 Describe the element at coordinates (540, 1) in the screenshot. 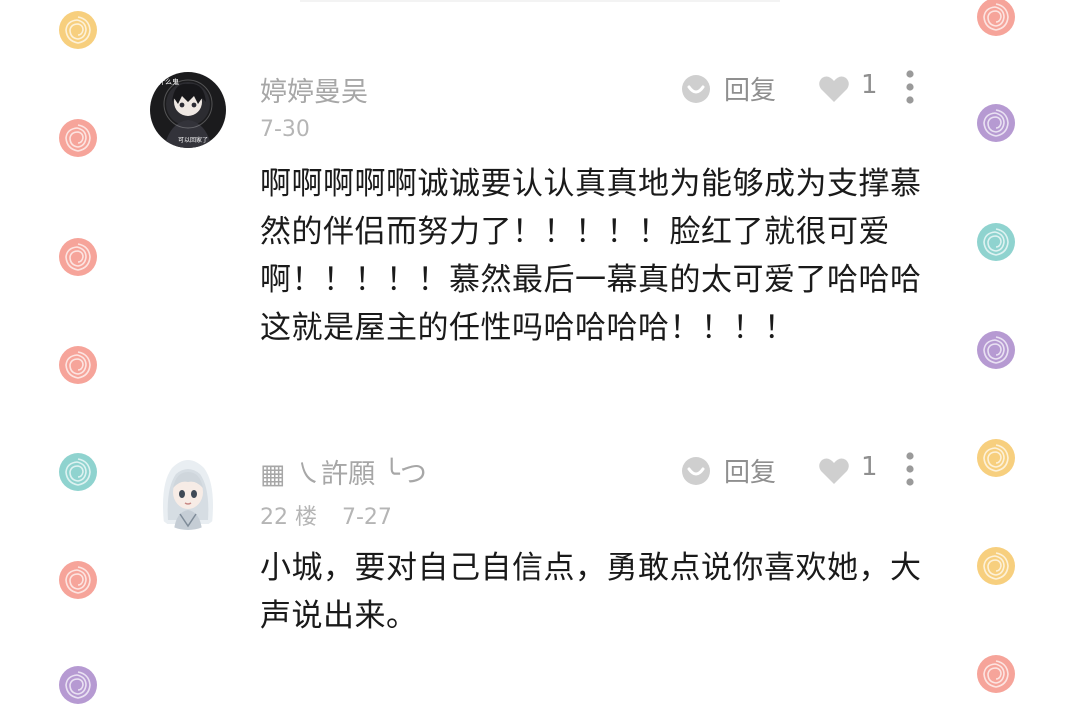

I see `top-divider` at that location.